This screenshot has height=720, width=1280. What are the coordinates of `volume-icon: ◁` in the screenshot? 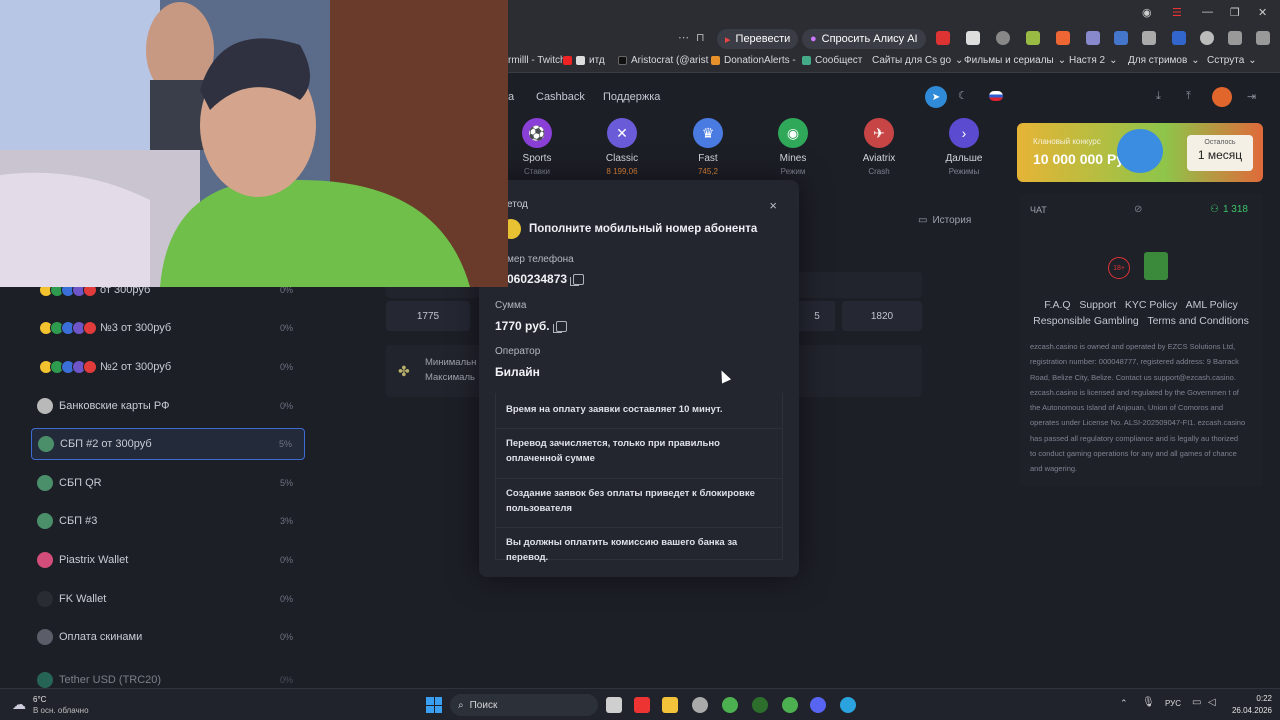 It's located at (1212, 702).